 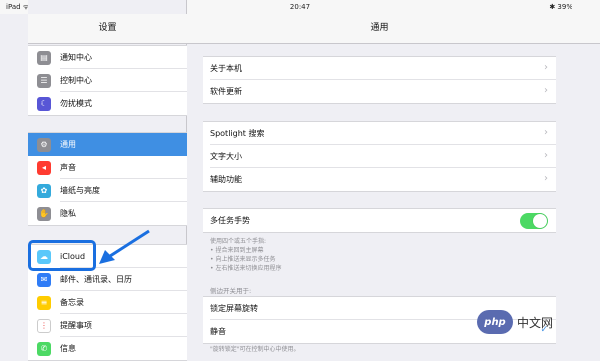 I want to click on note-line: • 左右推送来切换应用程序, so click(x=246, y=268).